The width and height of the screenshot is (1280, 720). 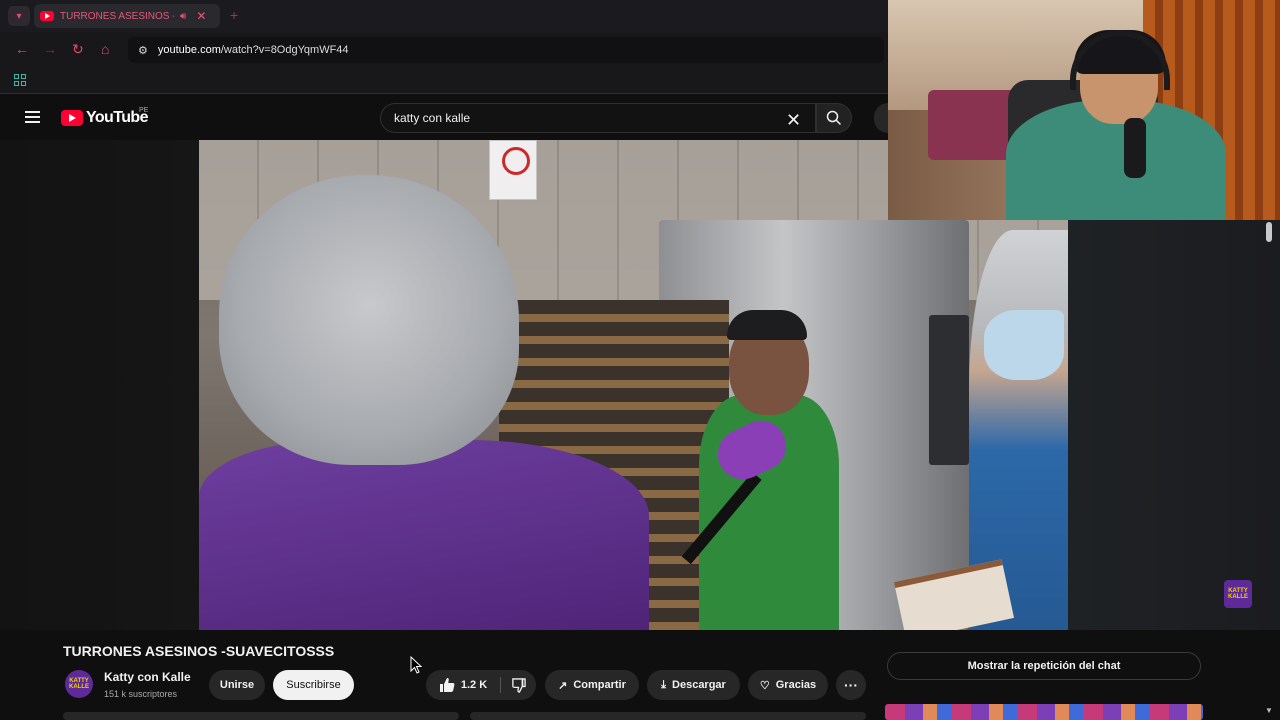 I want to click on streamer-webcam, so click(x=1084, y=110).